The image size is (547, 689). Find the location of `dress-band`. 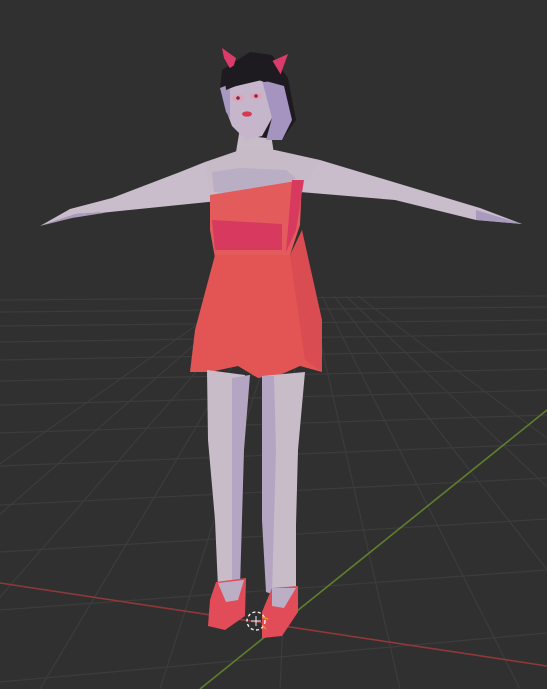

dress-band is located at coordinates (247, 235).